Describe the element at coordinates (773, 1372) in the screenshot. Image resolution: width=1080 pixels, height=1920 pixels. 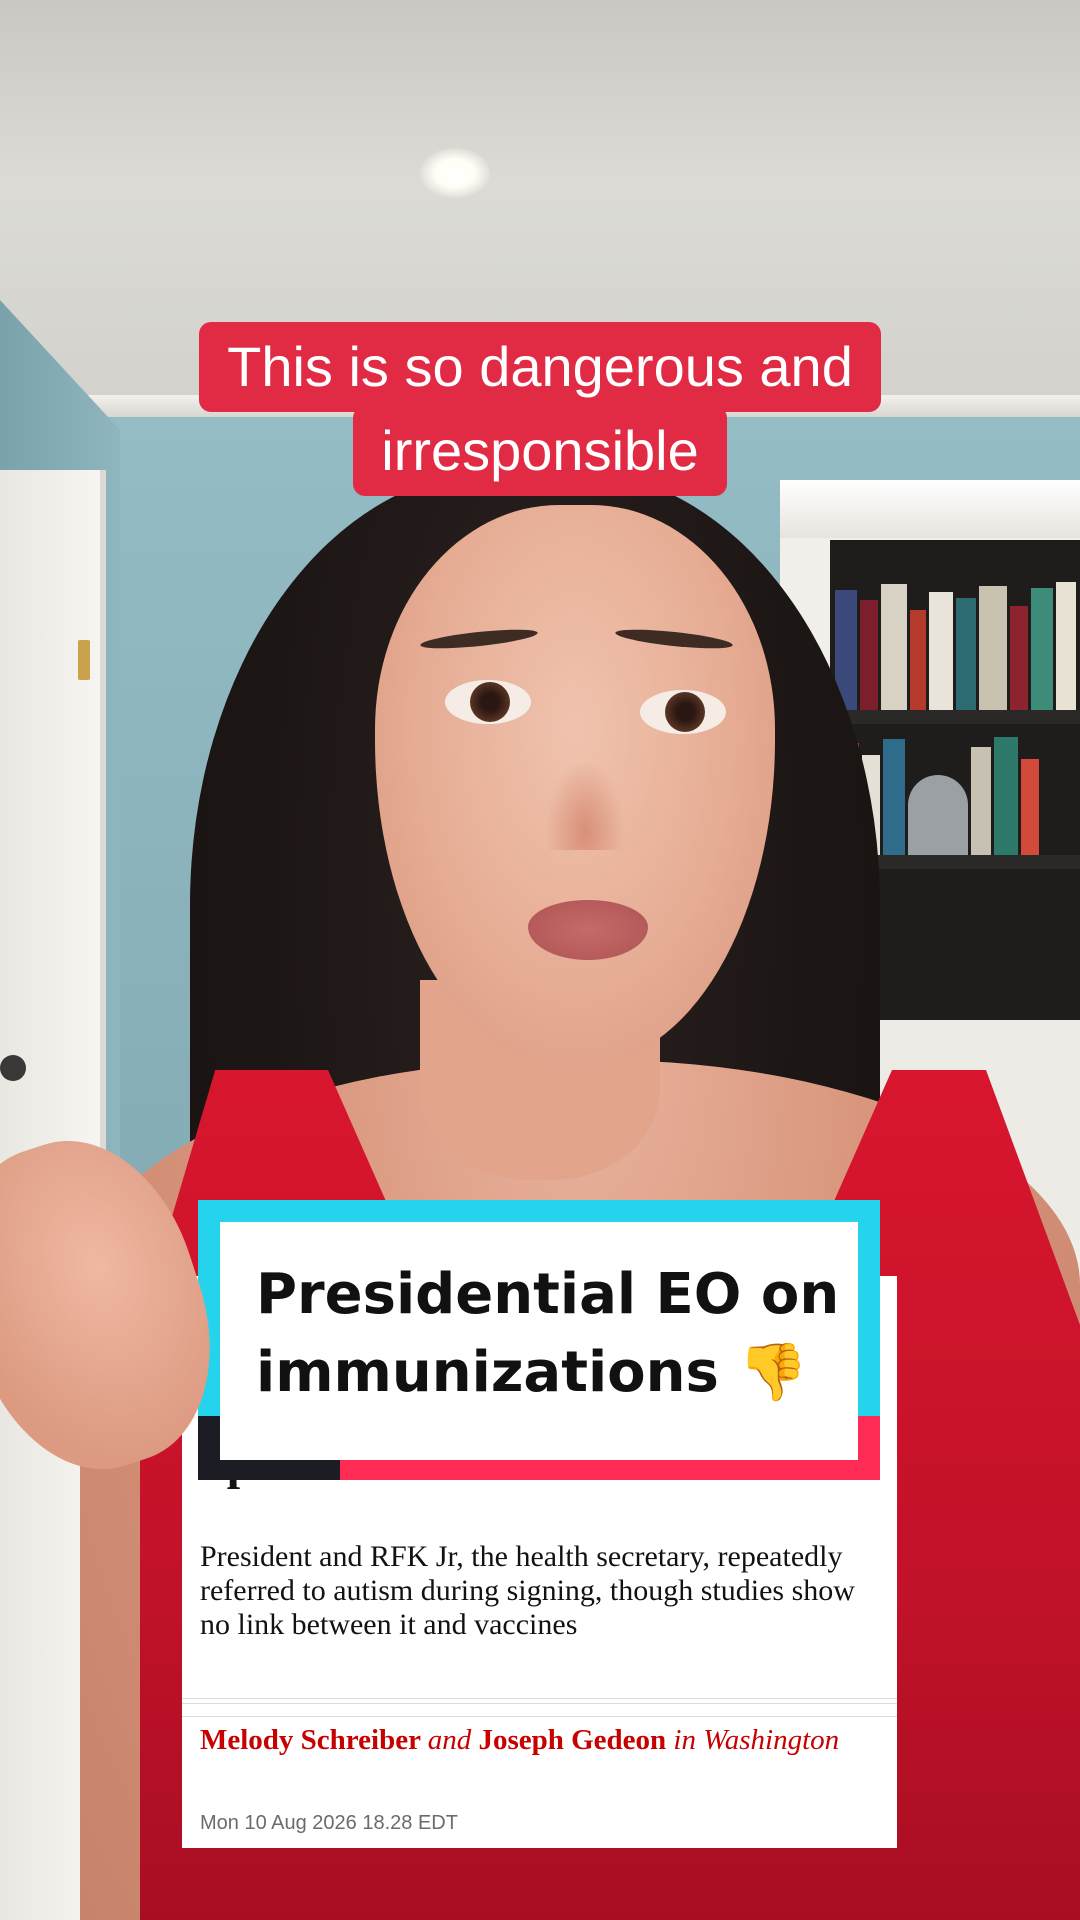
I see `thumbs-down-icon: 👎` at that location.